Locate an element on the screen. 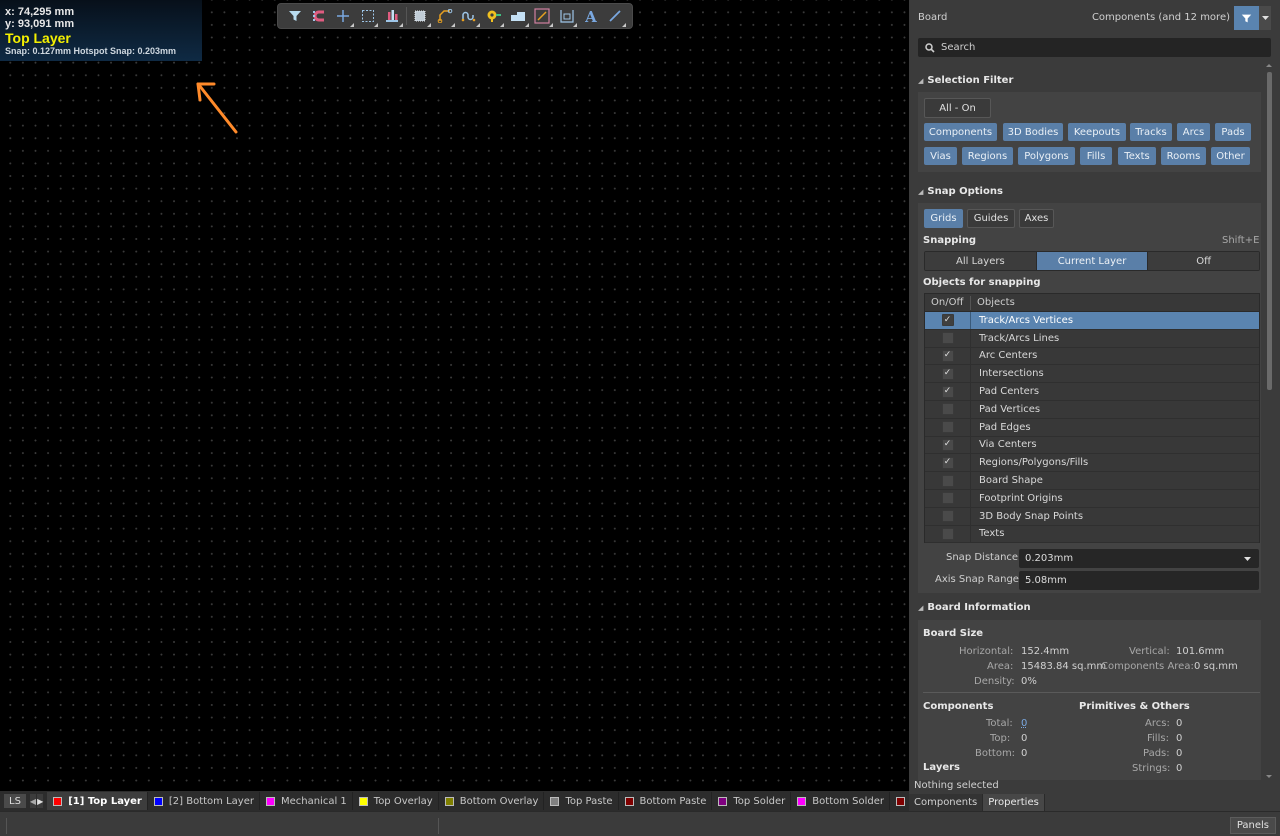 Image resolution: width=1280 pixels, height=836 pixels. column-header-objects: Objects is located at coordinates (993, 302).